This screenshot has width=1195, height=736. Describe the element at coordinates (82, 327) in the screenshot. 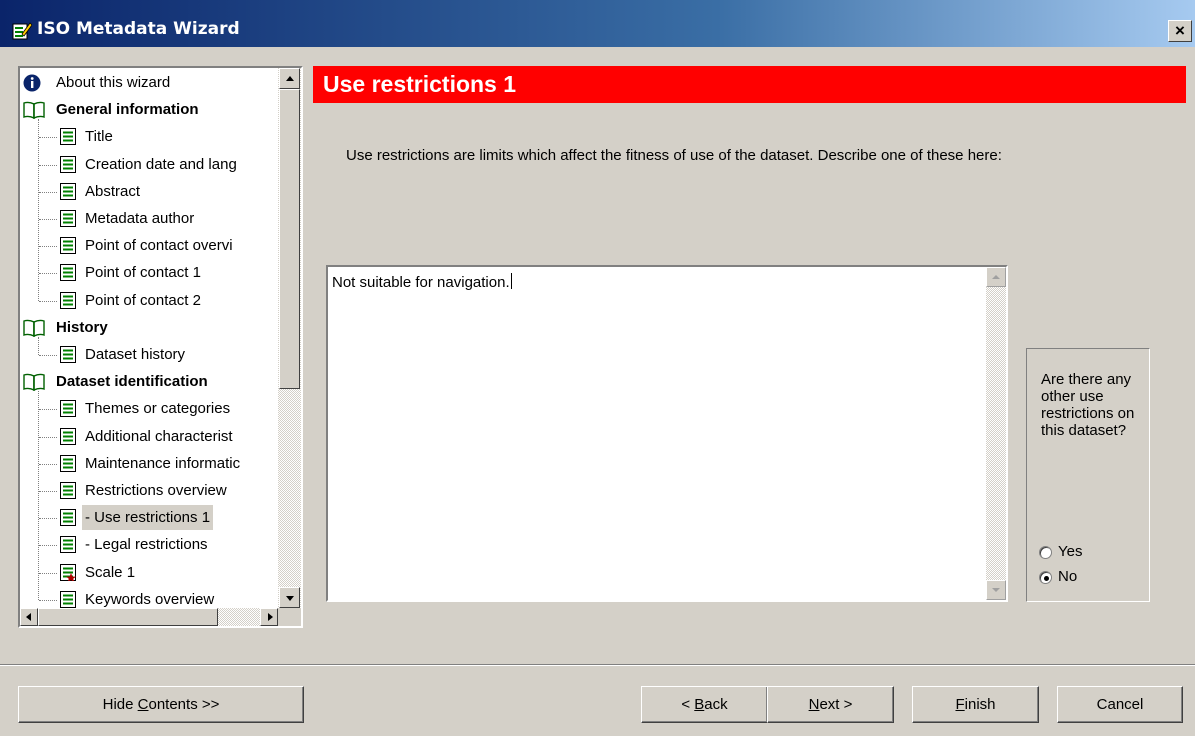

I see `tree-item-label: History` at that location.